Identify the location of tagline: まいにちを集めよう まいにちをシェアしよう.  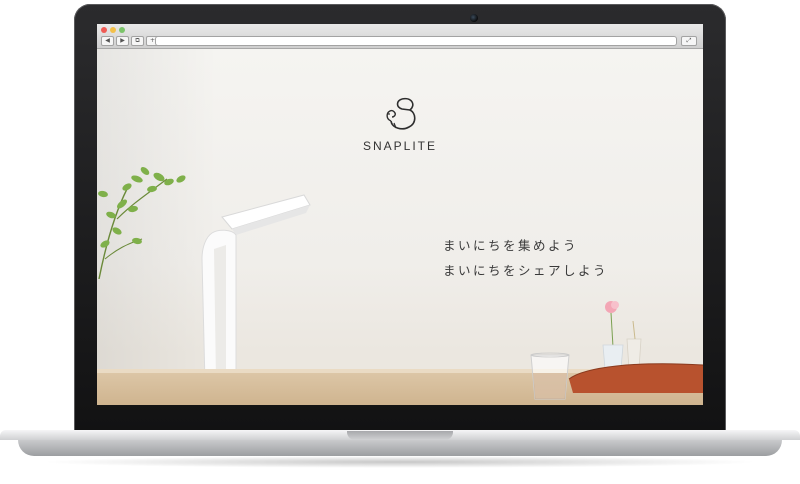
(525, 258).